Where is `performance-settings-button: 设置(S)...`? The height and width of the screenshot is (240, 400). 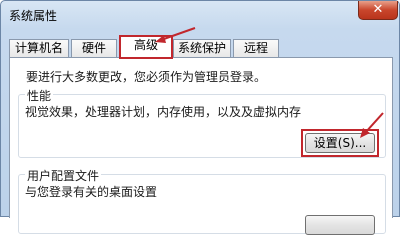 performance-settings-button: 设置(S)... is located at coordinates (340, 143).